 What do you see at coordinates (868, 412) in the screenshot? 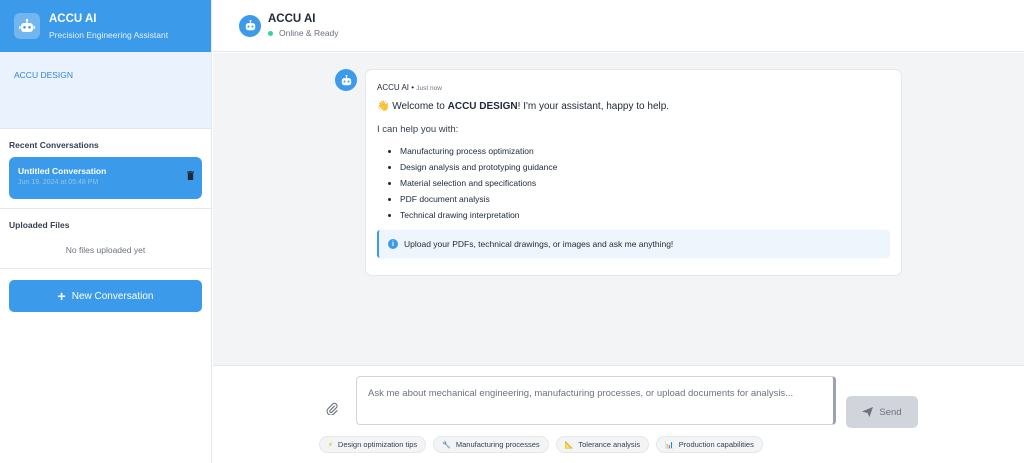
I see `send-icon` at bounding box center [868, 412].